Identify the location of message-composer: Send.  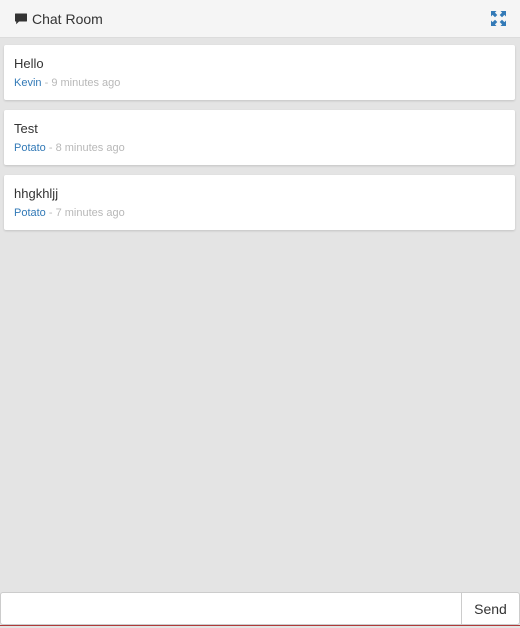
(260, 608).